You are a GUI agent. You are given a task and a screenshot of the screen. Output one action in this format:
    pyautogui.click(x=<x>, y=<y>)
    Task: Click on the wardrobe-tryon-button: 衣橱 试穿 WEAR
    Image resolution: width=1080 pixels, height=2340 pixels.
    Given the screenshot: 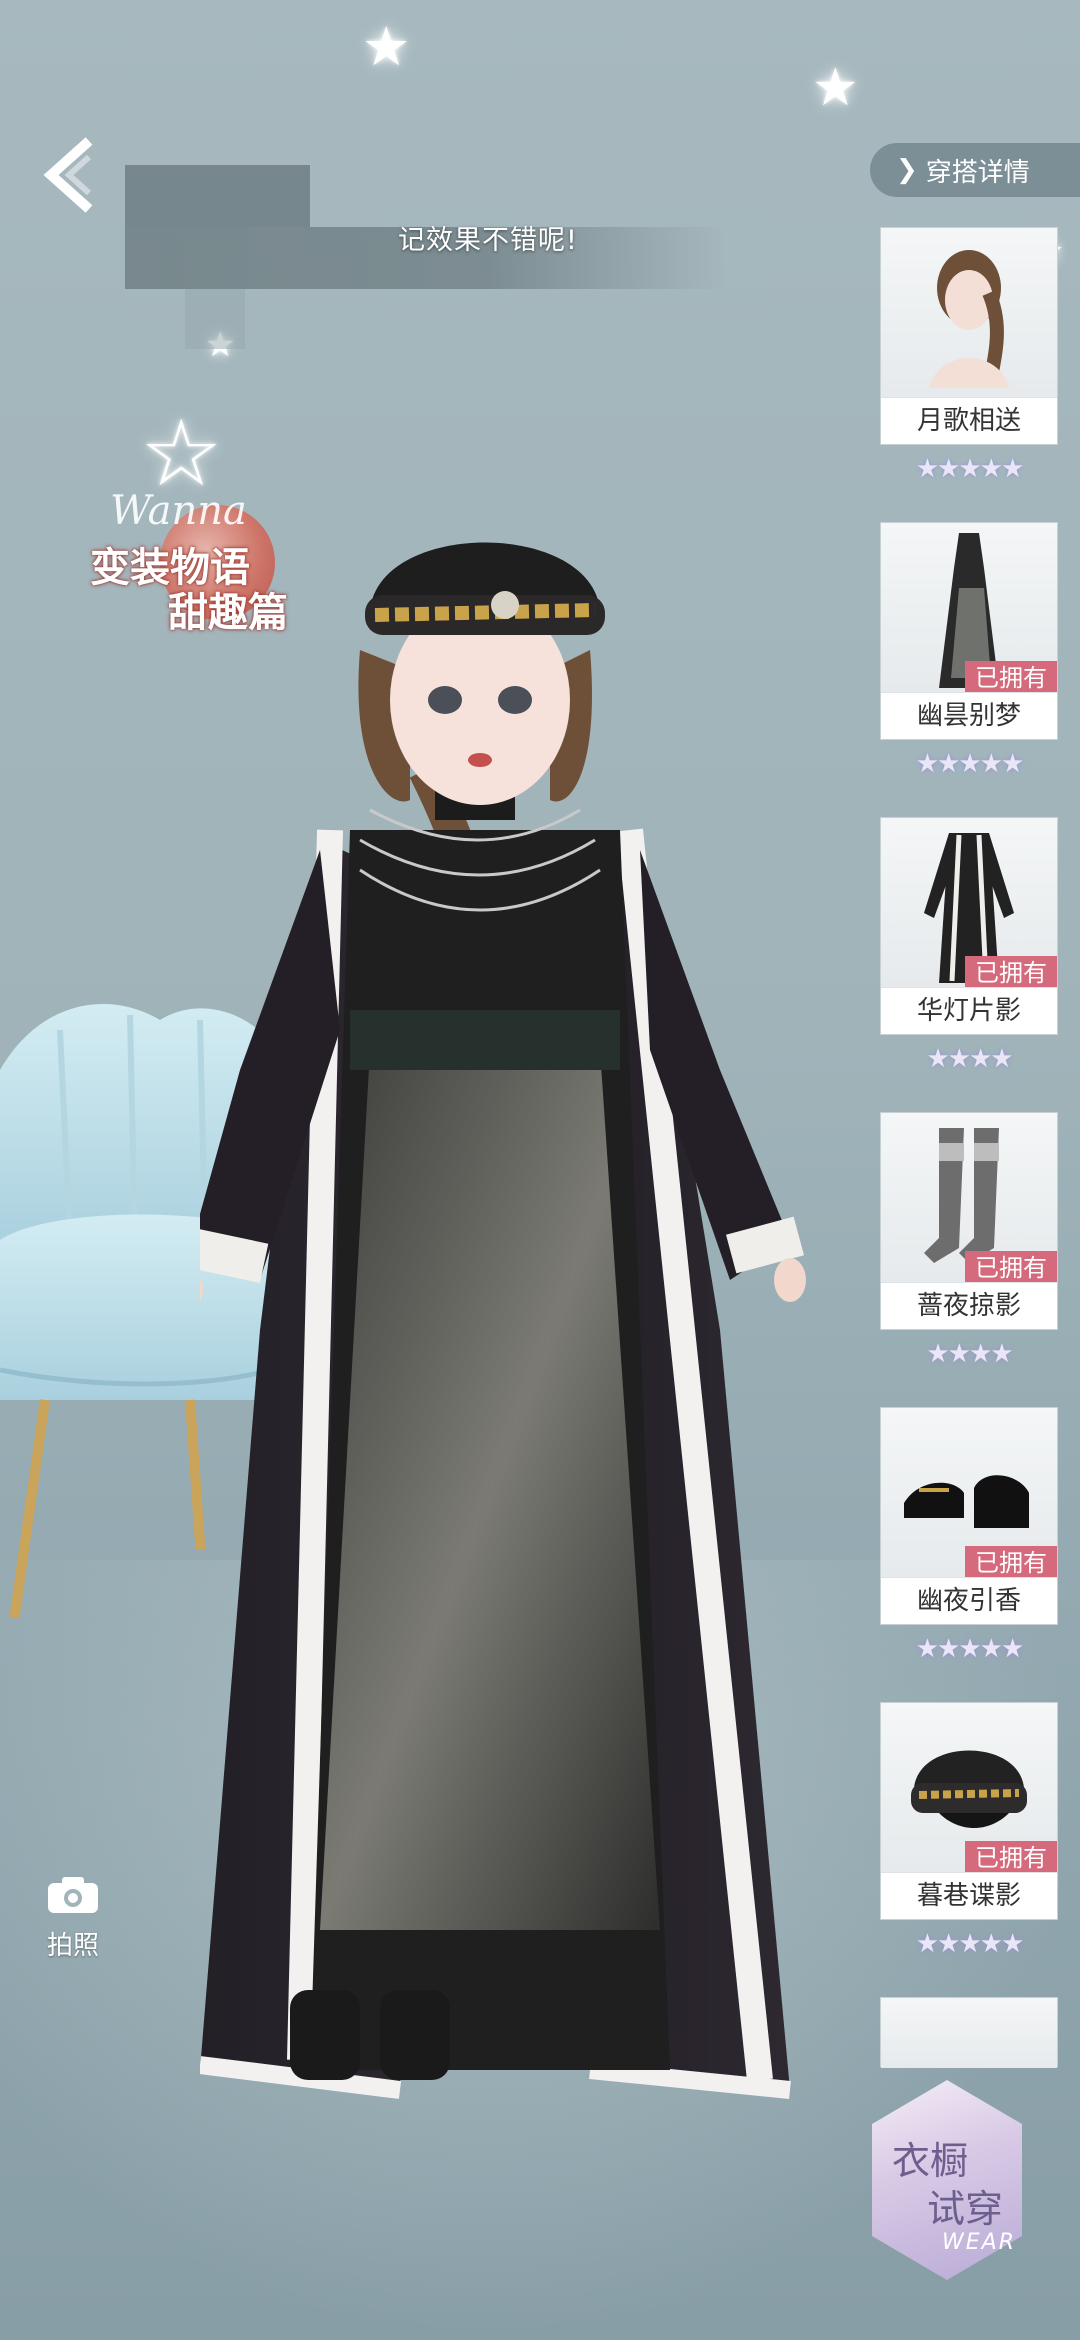 What is the action you would take?
    pyautogui.click(x=947, y=2180)
    